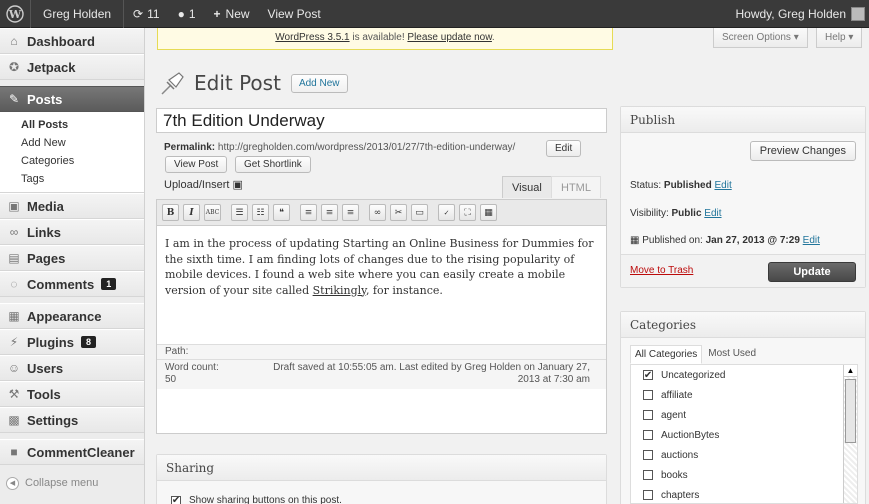 This screenshot has width=869, height=504. Describe the element at coordinates (72, 179) in the screenshot. I see `submenu-tags: Tags` at that location.